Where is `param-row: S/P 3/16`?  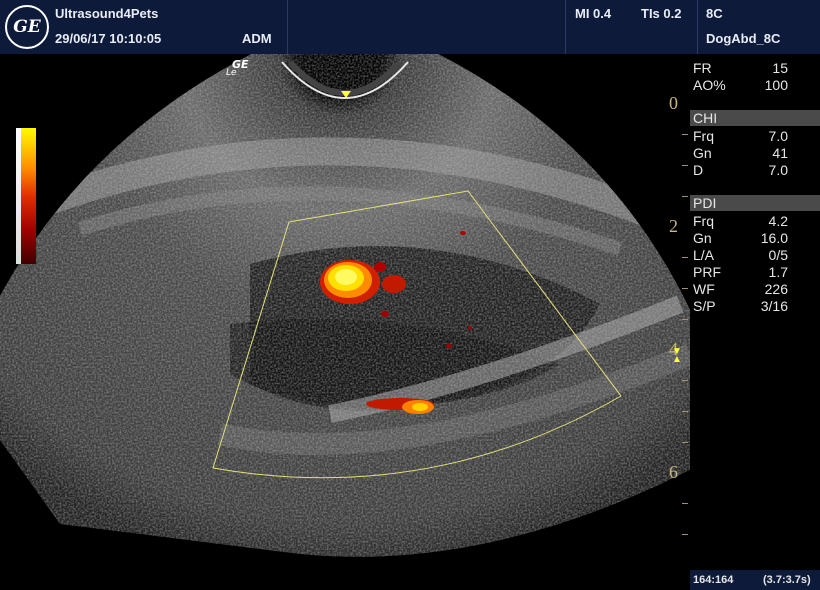
param-row: S/P 3/16 is located at coordinates (740, 306).